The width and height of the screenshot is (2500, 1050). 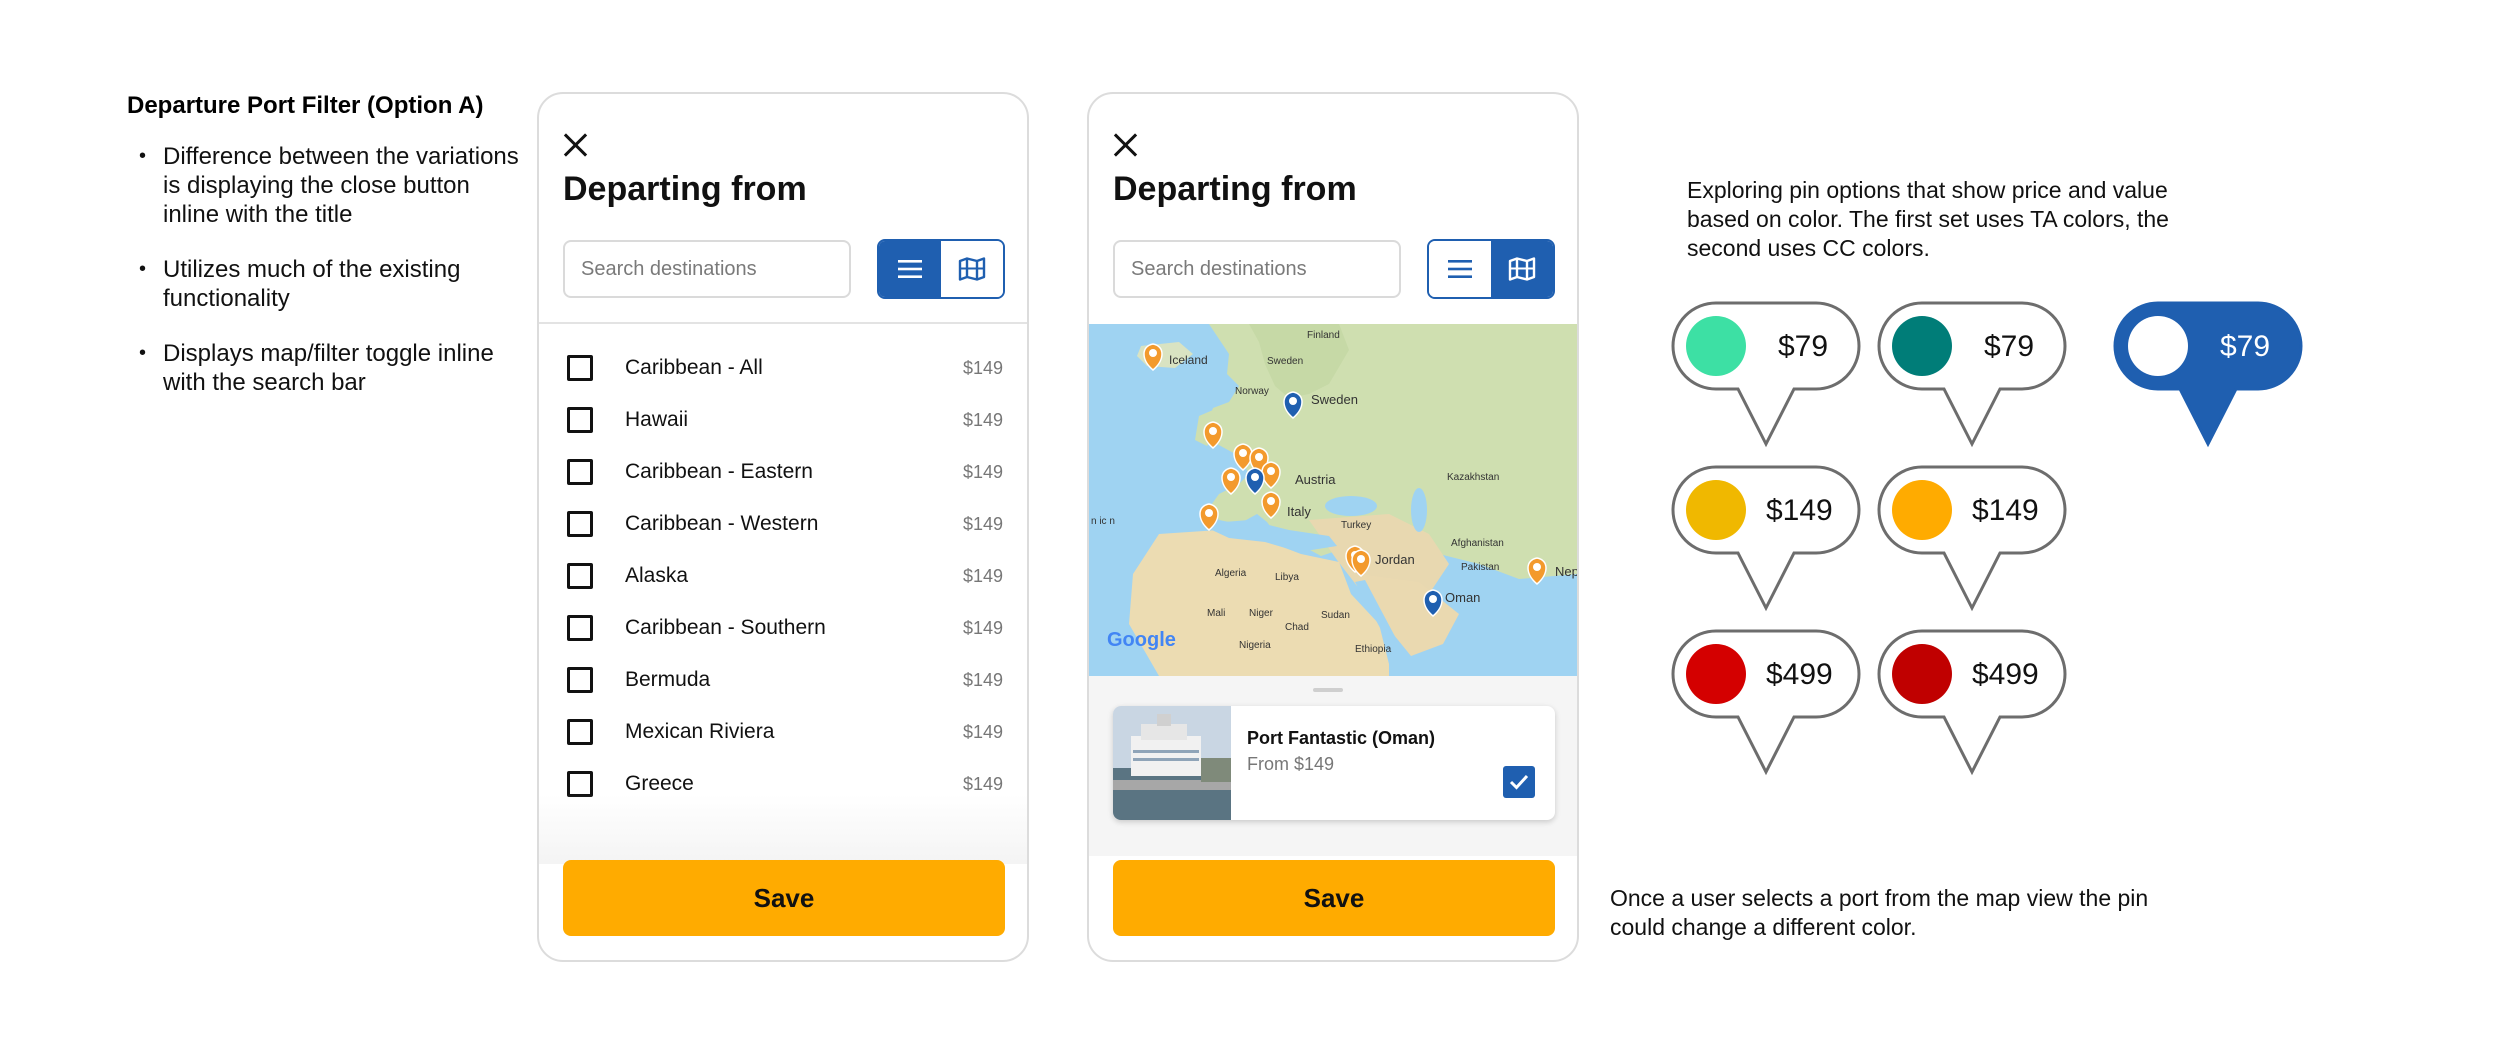 What do you see at coordinates (694, 367) in the screenshot?
I see `item-label: Caribbean - All` at bounding box center [694, 367].